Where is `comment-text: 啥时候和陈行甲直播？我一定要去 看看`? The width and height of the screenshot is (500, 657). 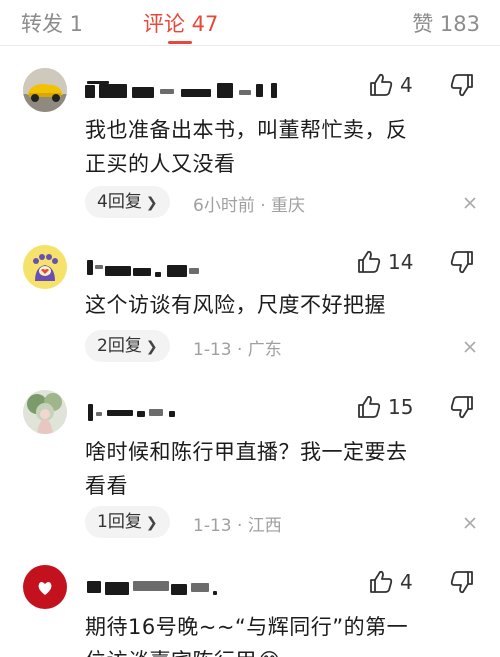 comment-text: 啥时候和陈行甲直播？我一定要去 看看 is located at coordinates (246, 469).